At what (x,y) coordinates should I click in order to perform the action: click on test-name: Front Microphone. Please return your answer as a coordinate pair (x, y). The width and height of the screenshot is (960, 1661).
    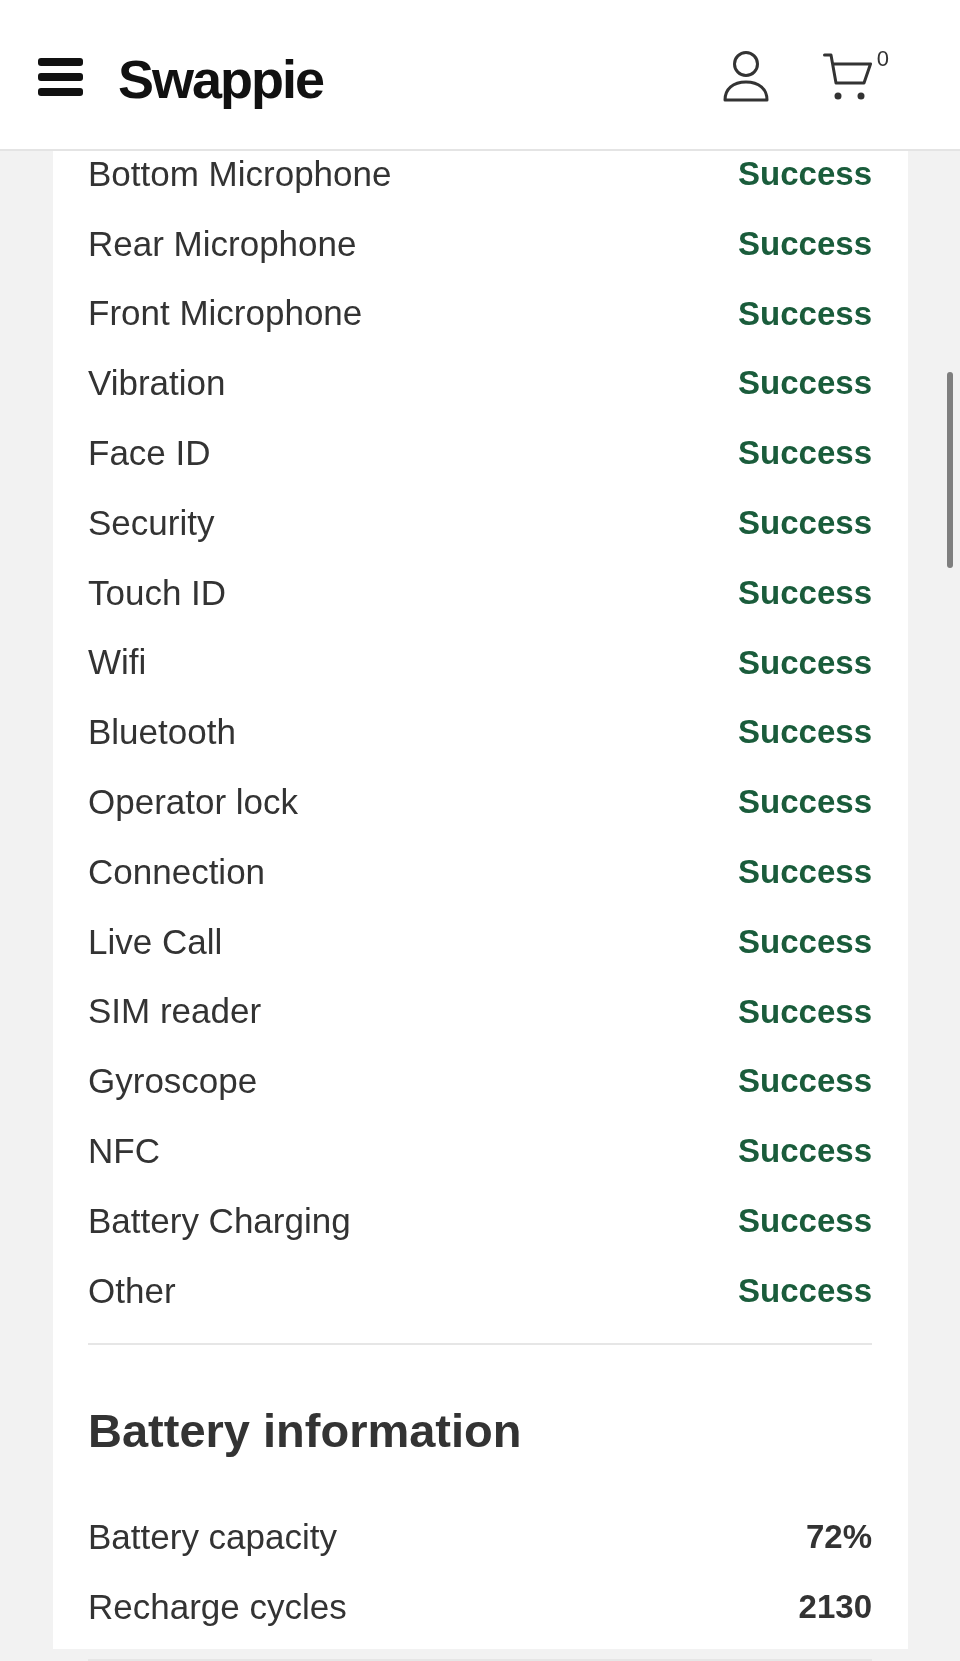
    Looking at the image, I should click on (225, 313).